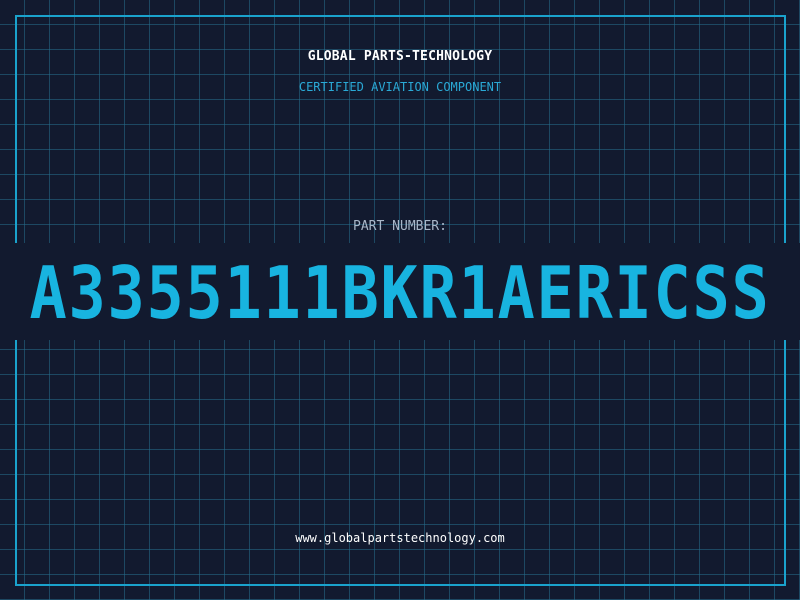 This screenshot has width=800, height=600. What do you see at coordinates (400, 56) in the screenshot?
I see `company-name: GLOBAL PARTS-TECHNOLOGY` at bounding box center [400, 56].